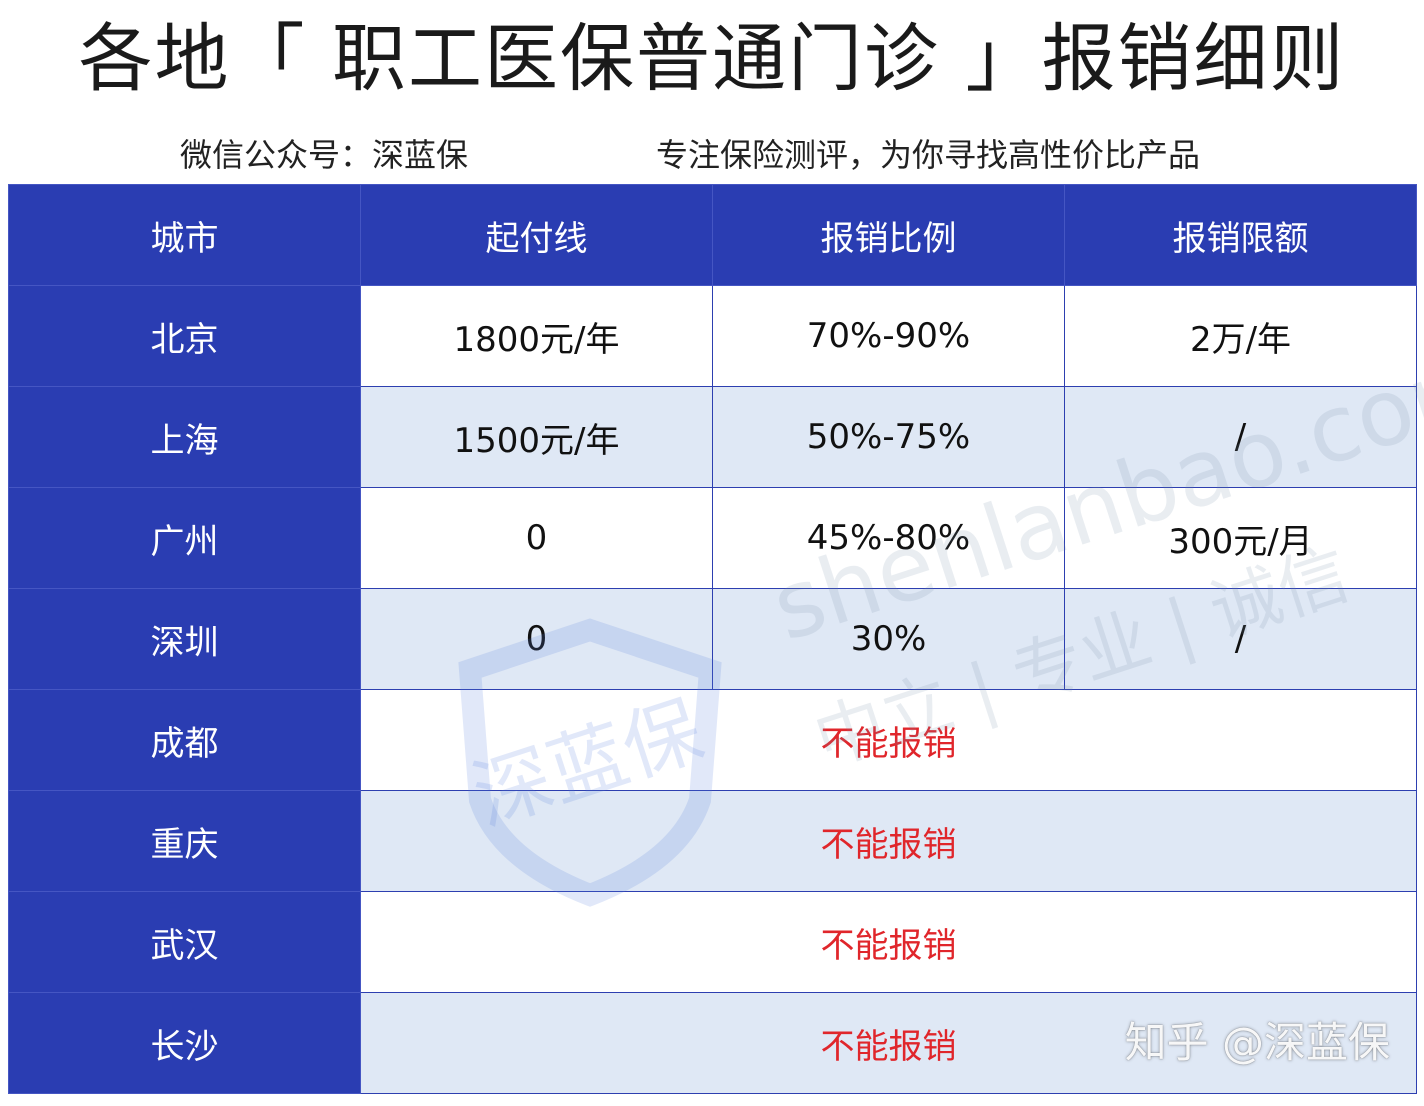 Image resolution: width=1424 pixels, height=1106 pixels. Describe the element at coordinates (1257, 1042) in the screenshot. I see `zhihu-credit: 知乎 @深蓝保` at that location.